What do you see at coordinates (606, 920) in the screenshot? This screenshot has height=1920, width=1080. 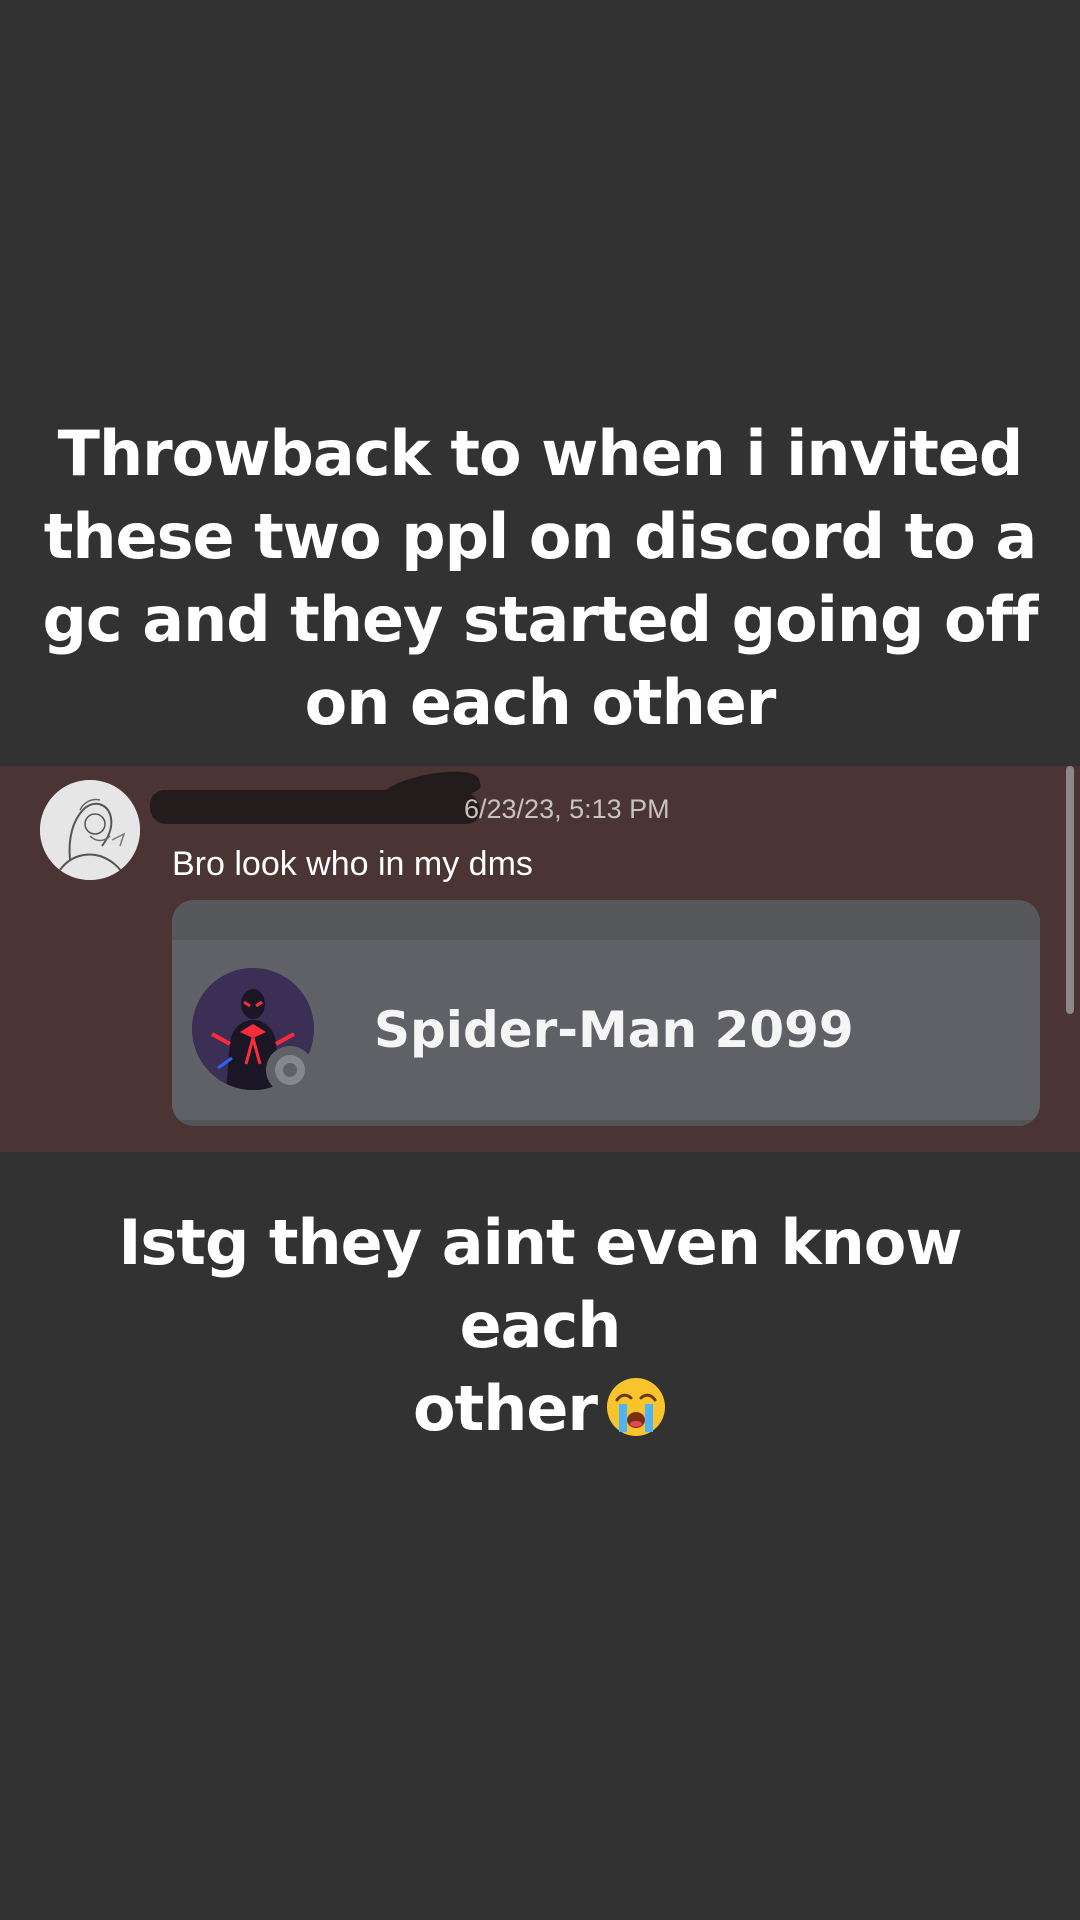 I see `profile-card-banner` at bounding box center [606, 920].